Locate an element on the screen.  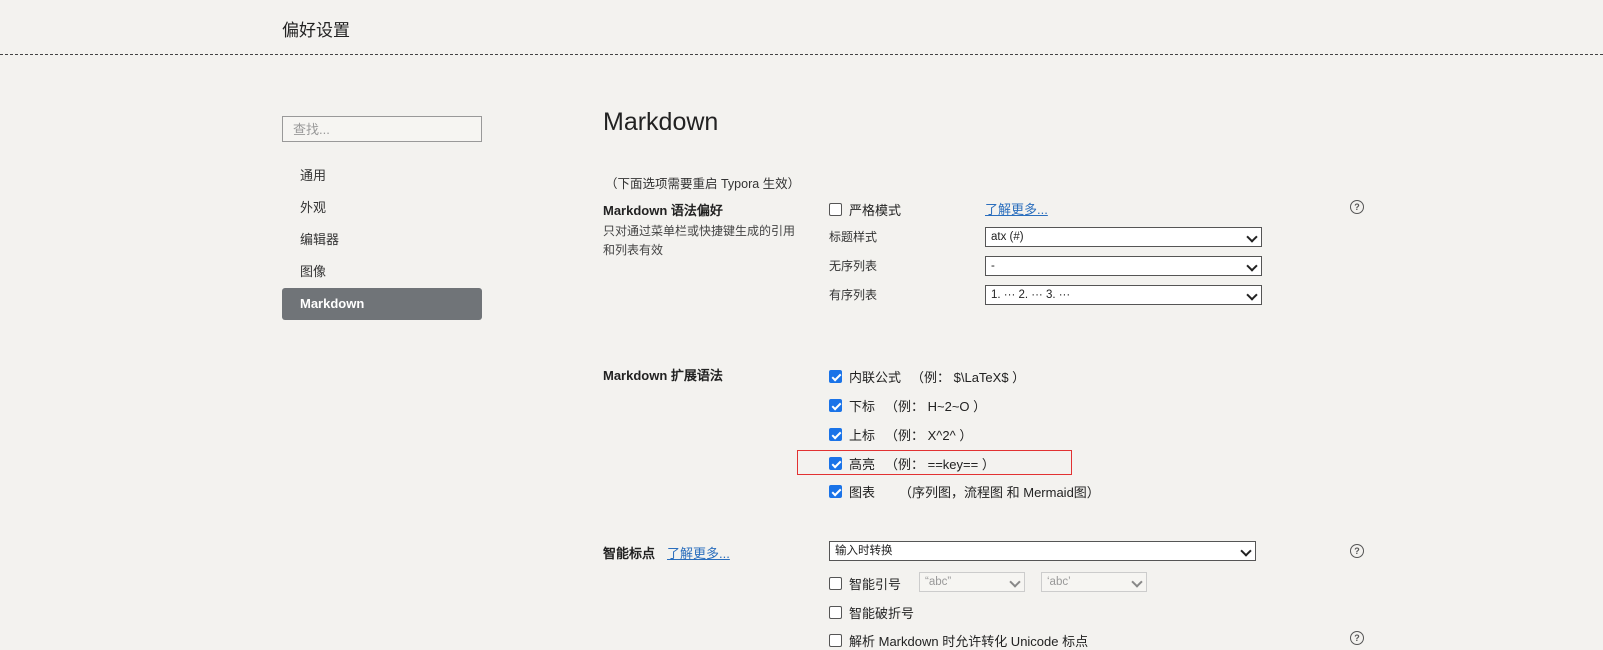
diagrams-example: （序列图，流程图 和 Mermaid图） is located at coordinates (999, 492).